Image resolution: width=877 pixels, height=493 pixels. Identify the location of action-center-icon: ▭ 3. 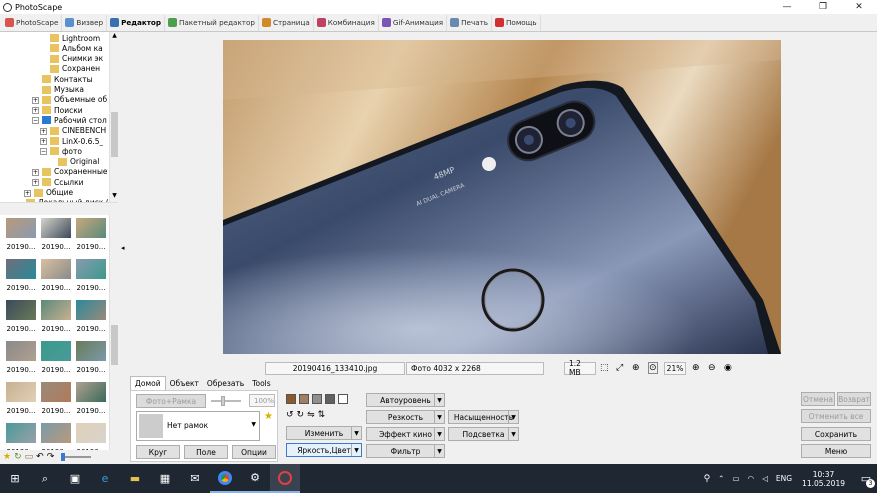
(866, 478).